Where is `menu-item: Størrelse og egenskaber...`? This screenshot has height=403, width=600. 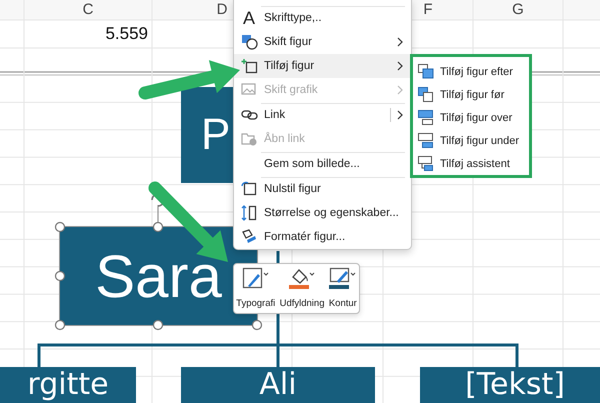
menu-item: Størrelse og egenskaber... is located at coordinates (322, 213).